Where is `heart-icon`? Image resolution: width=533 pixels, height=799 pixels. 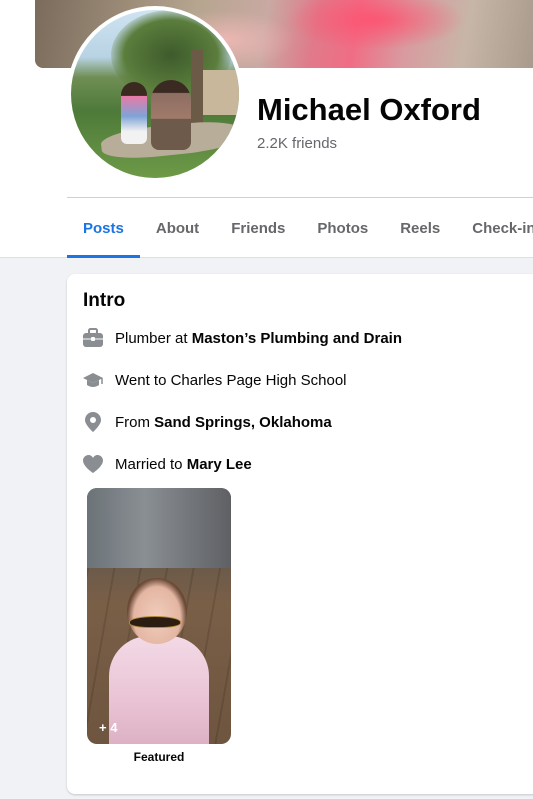
heart-icon is located at coordinates (93, 464).